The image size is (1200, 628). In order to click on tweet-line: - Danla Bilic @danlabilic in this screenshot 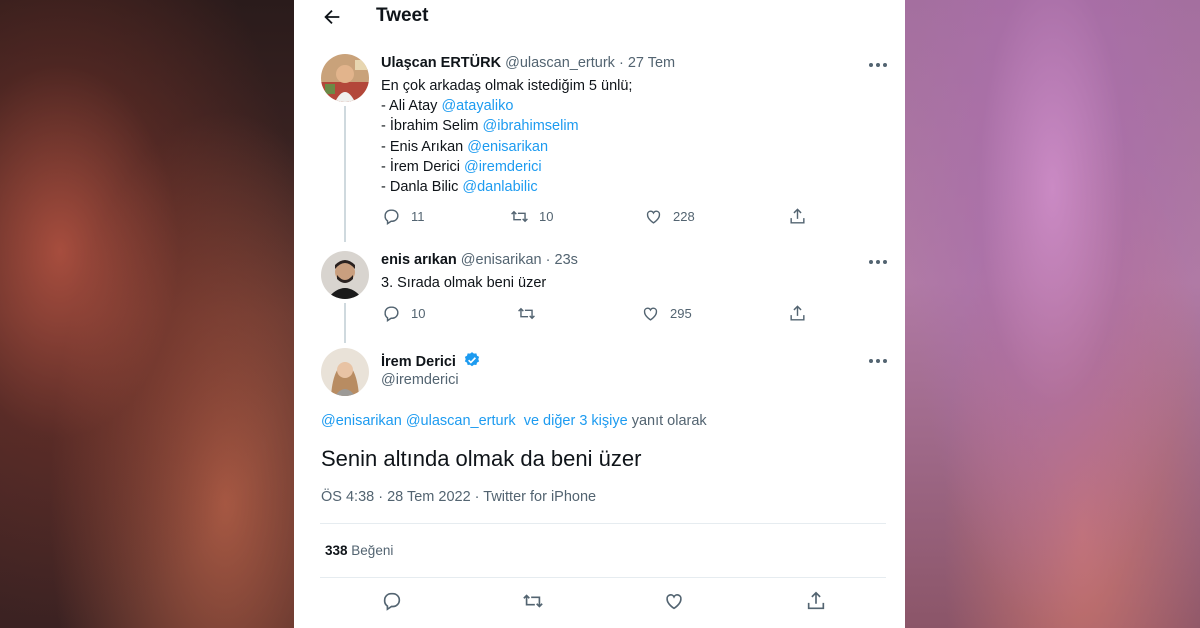, I will do `click(506, 187)`.